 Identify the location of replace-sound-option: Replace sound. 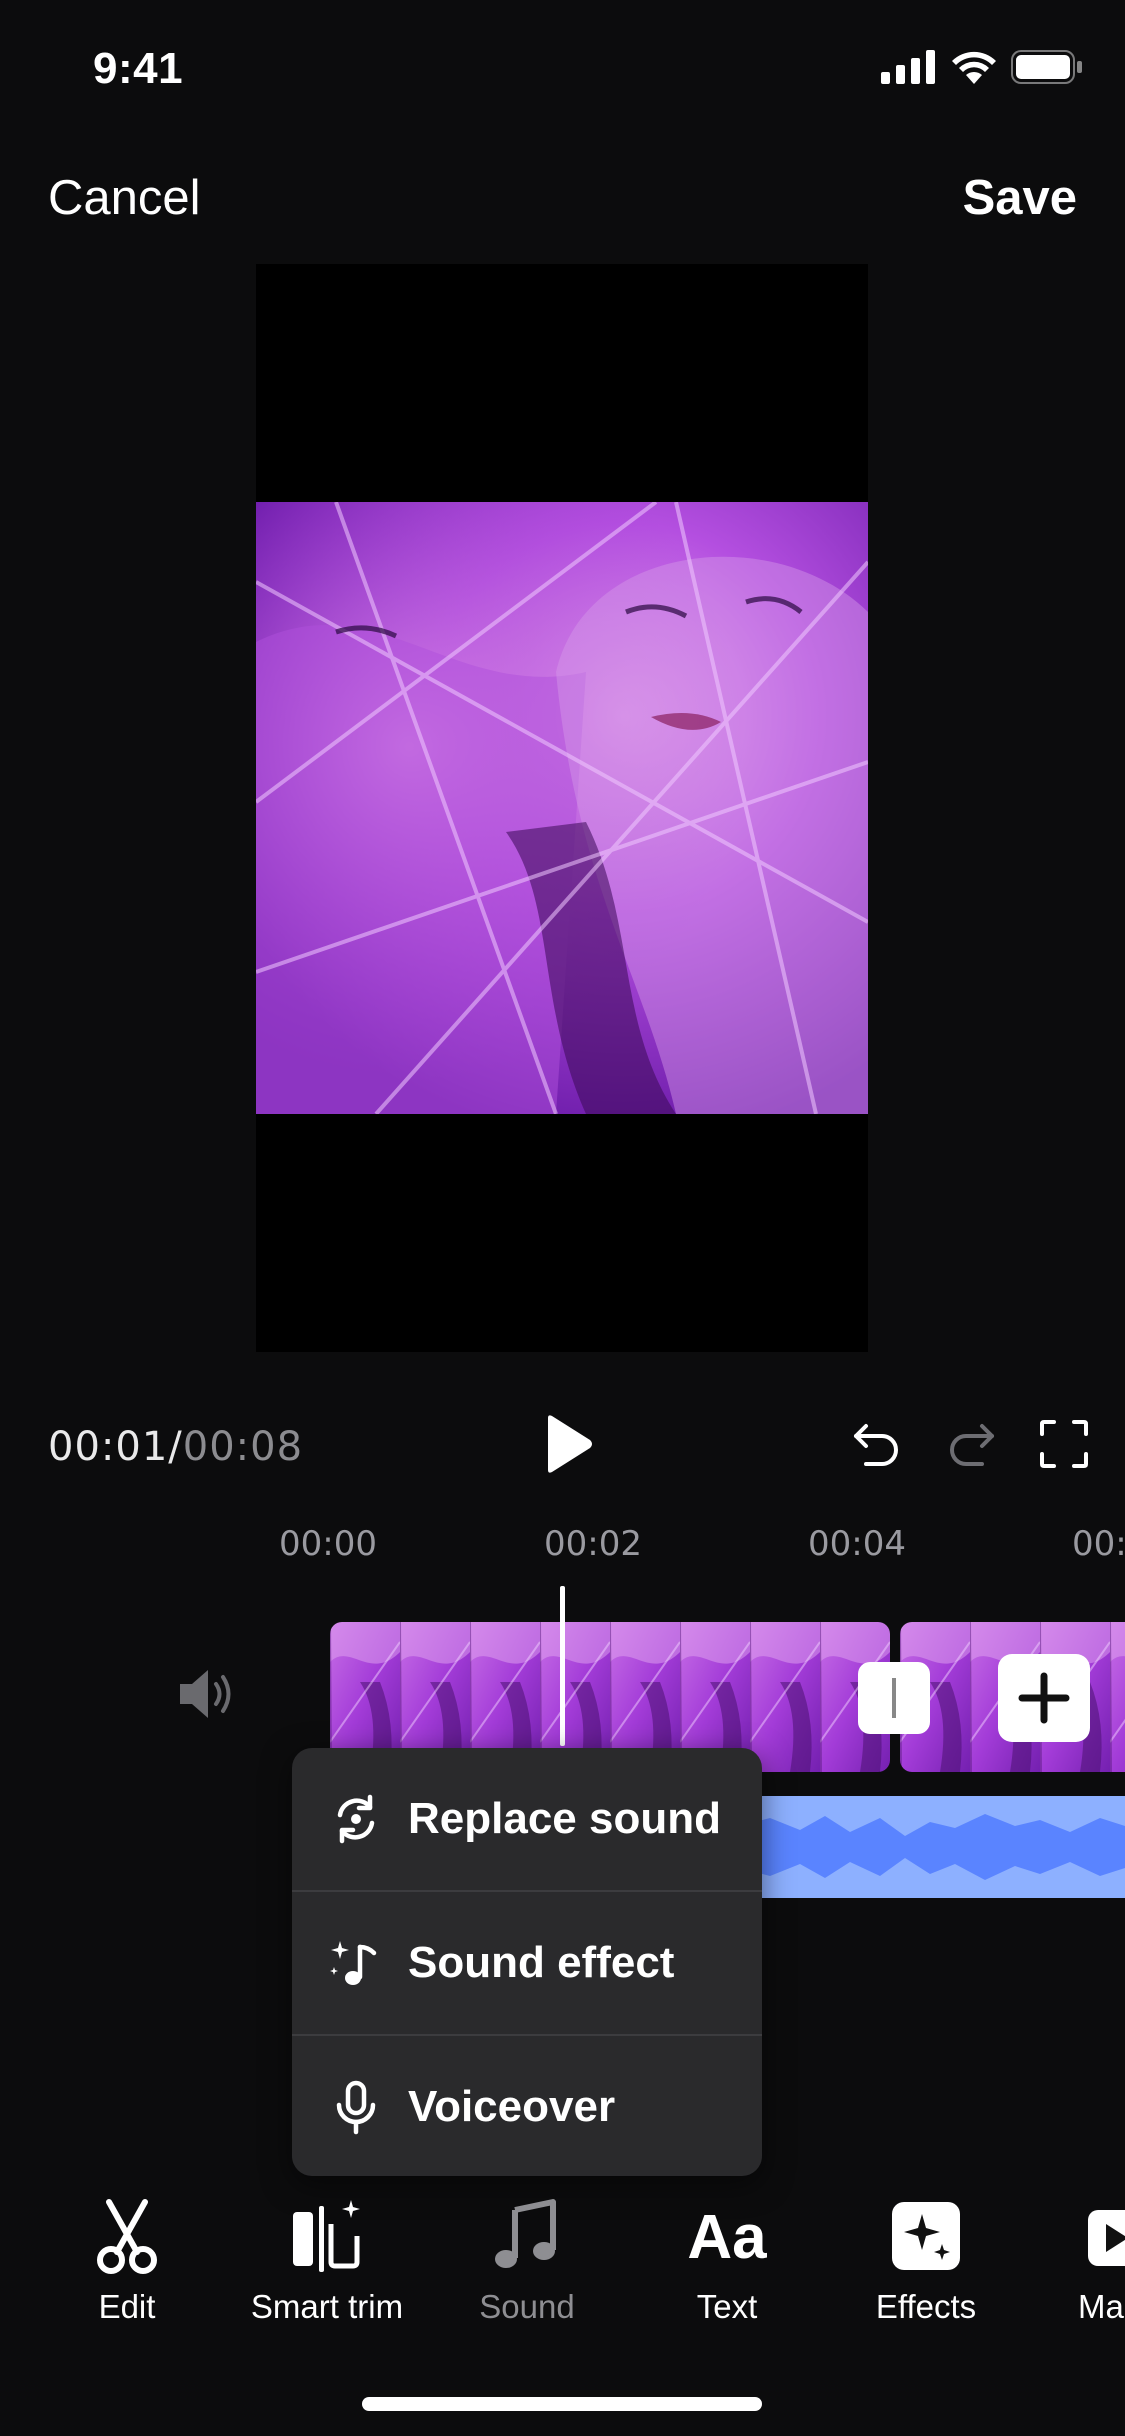
(527, 1819).